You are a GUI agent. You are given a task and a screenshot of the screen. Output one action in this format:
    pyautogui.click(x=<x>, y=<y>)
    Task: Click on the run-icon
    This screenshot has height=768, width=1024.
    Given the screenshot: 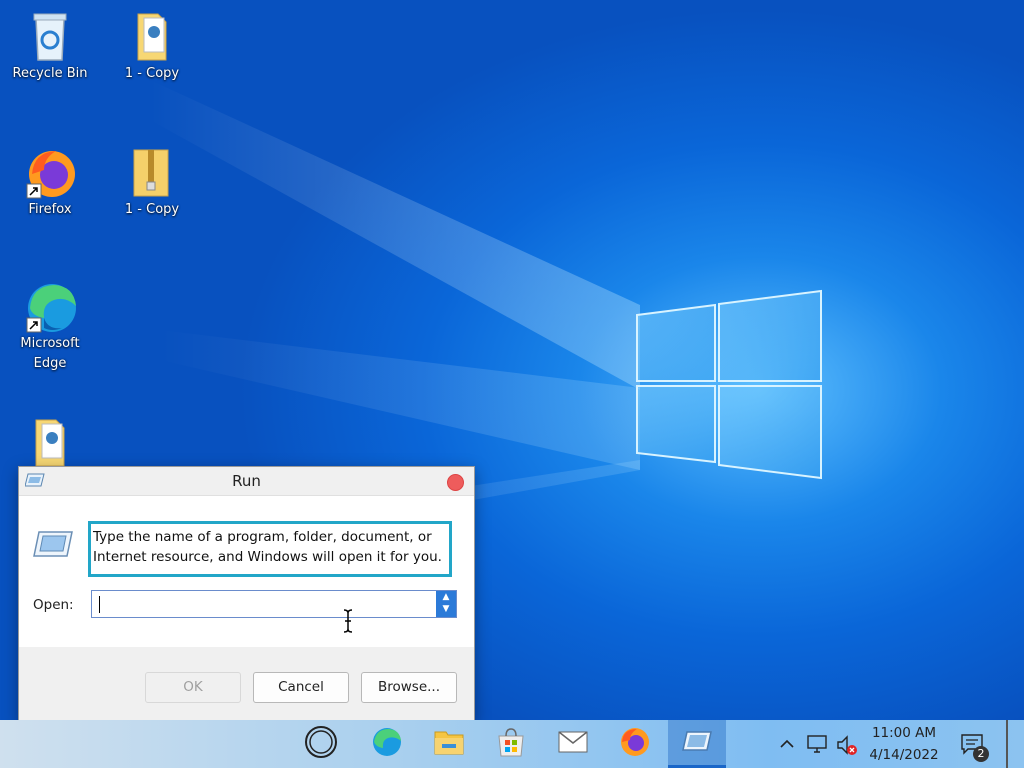 What is the action you would take?
    pyautogui.click(x=697, y=743)
    